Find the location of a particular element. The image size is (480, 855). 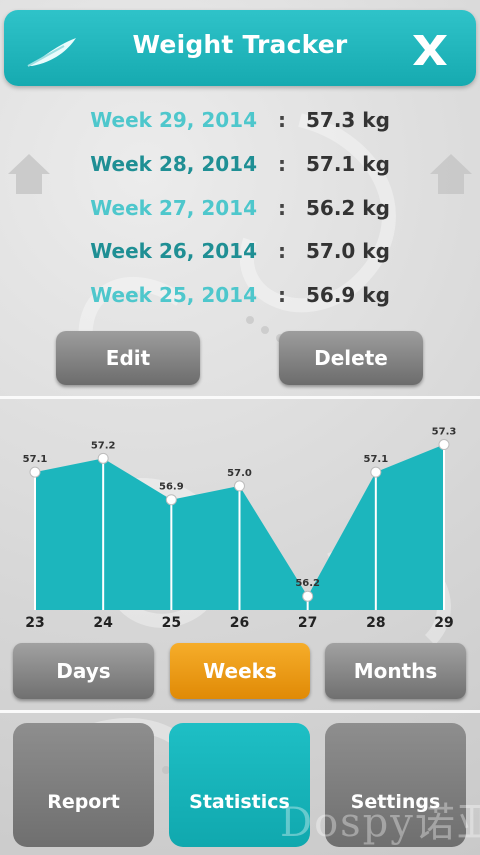

list-item: Week 25, 2014 : 56.9 kg is located at coordinates (240, 301).